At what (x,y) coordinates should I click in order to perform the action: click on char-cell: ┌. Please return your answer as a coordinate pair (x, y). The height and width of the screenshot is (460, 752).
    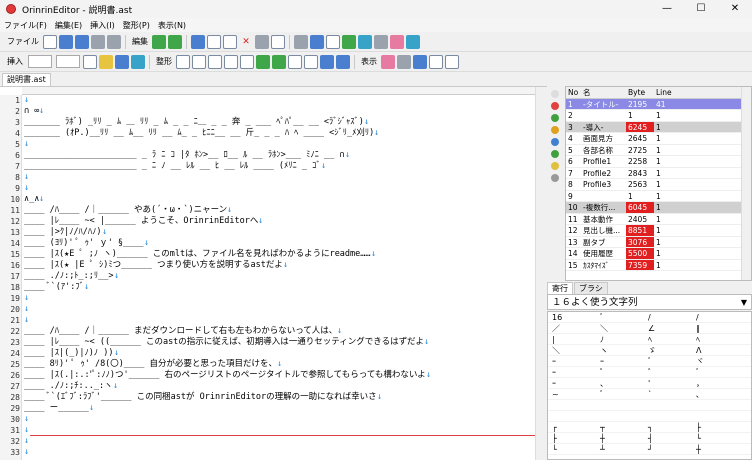
    Looking at the image, I should click on (572, 427).